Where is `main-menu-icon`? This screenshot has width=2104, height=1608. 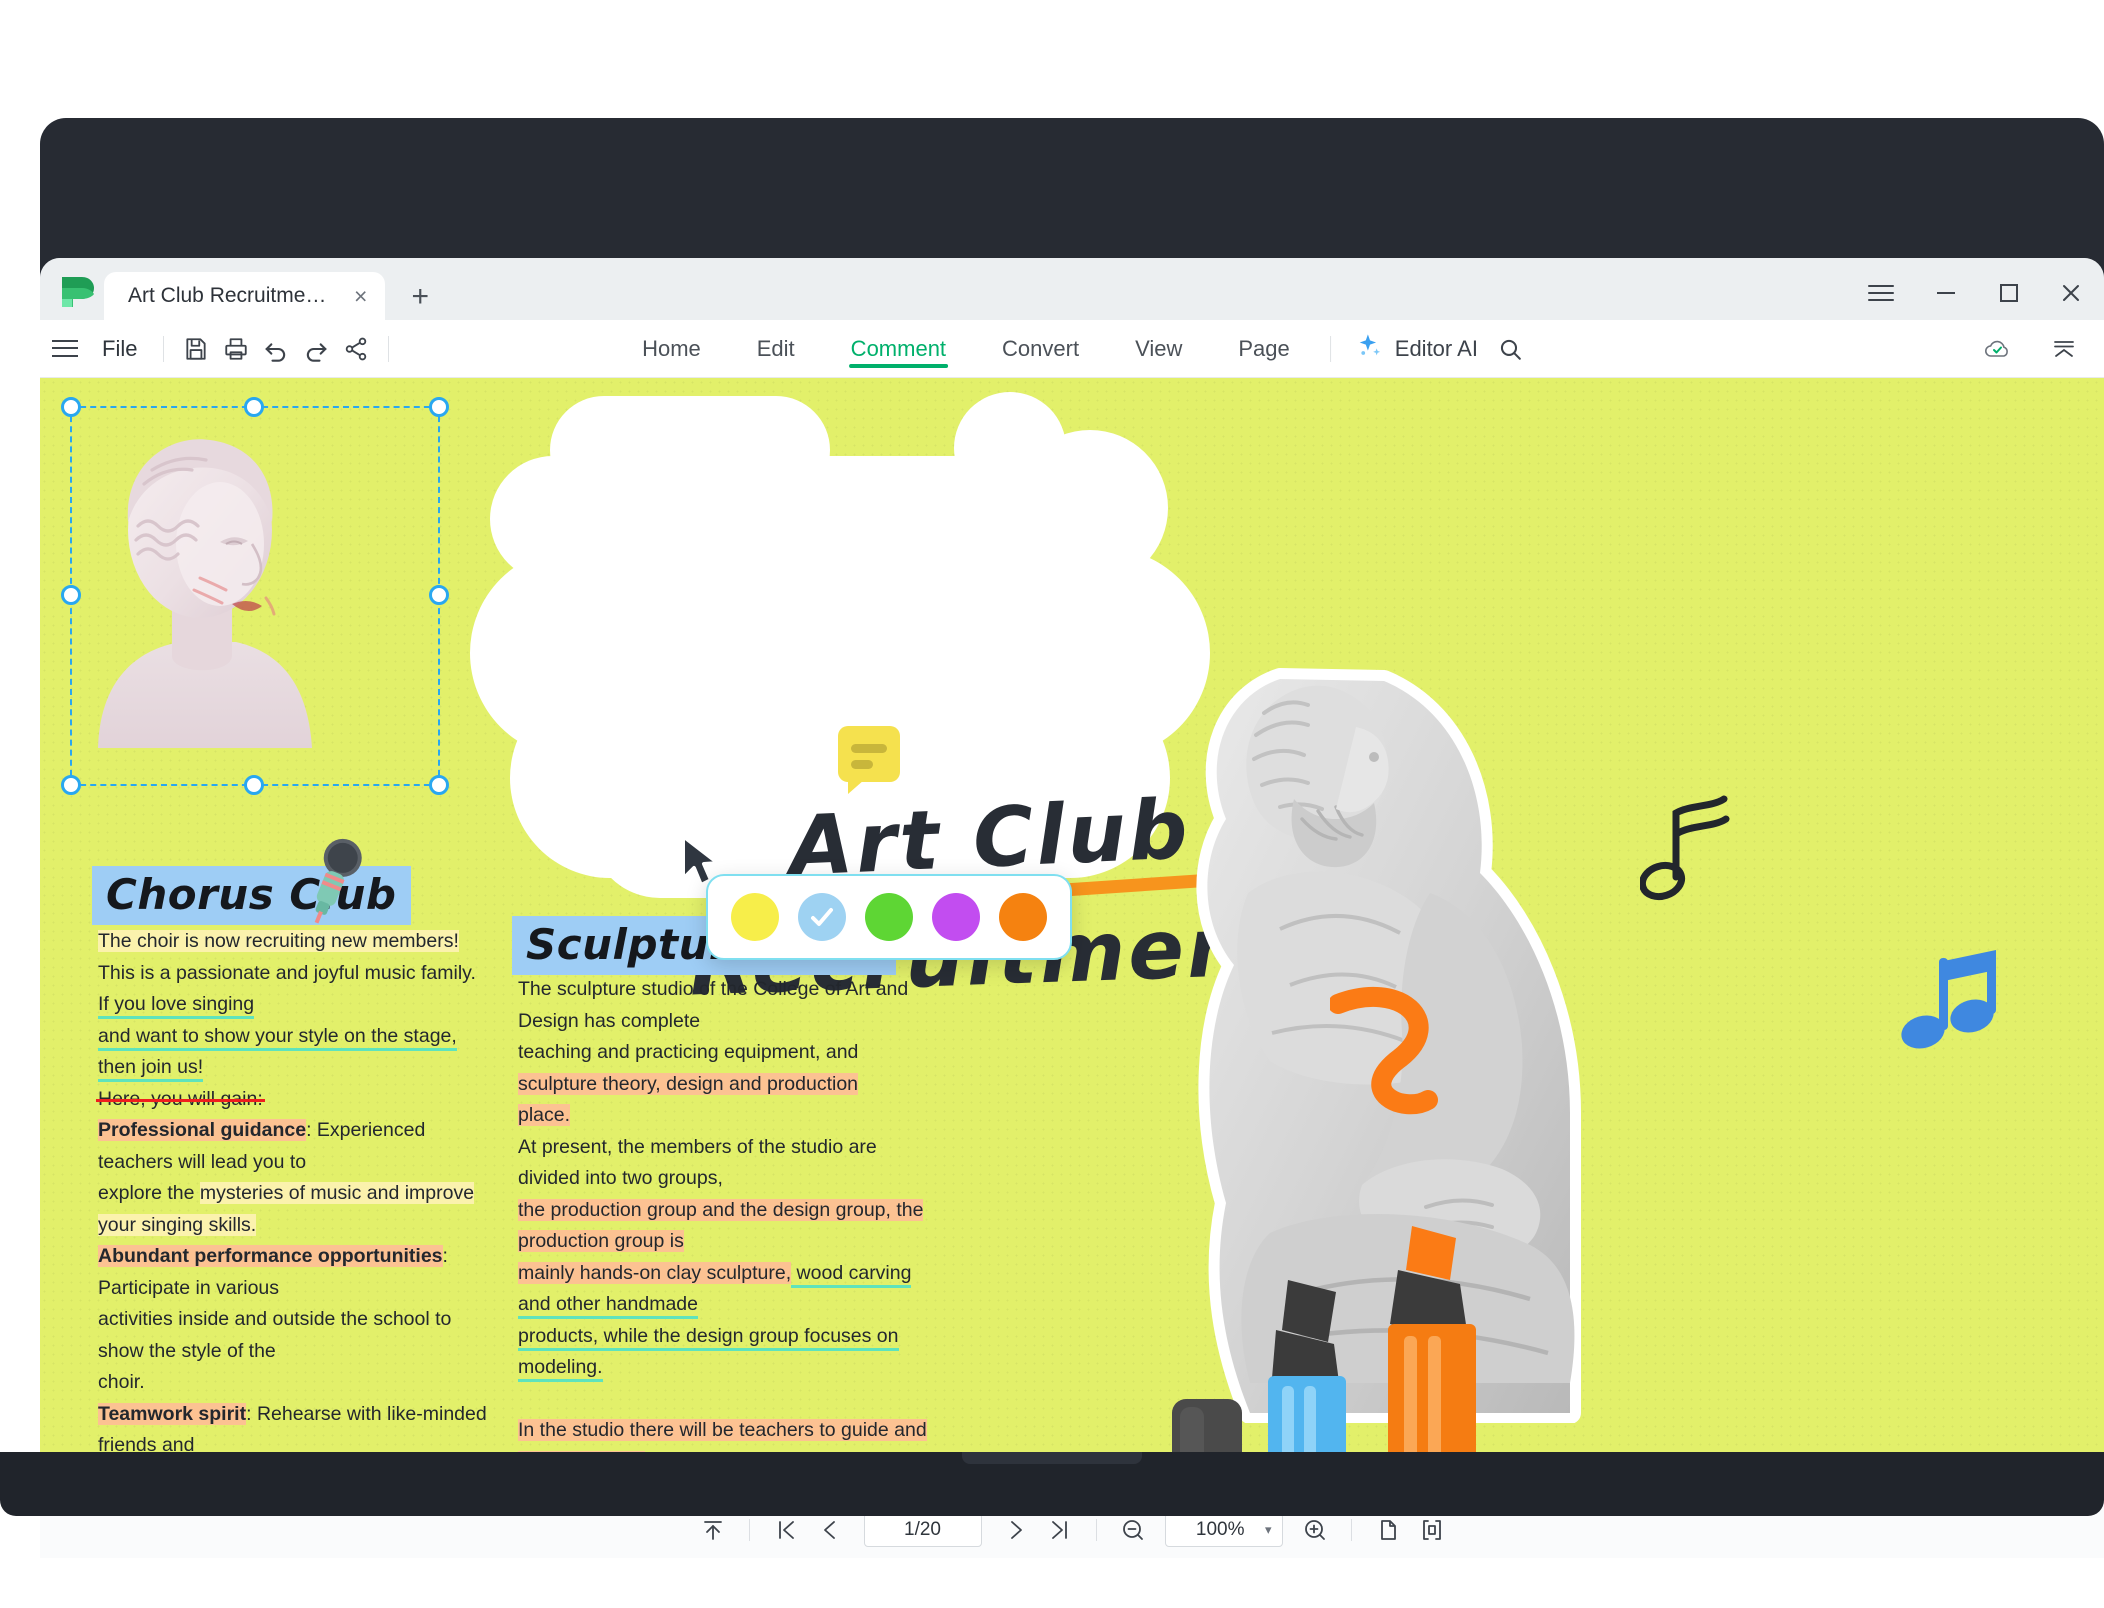
main-menu-icon is located at coordinates (1881, 295).